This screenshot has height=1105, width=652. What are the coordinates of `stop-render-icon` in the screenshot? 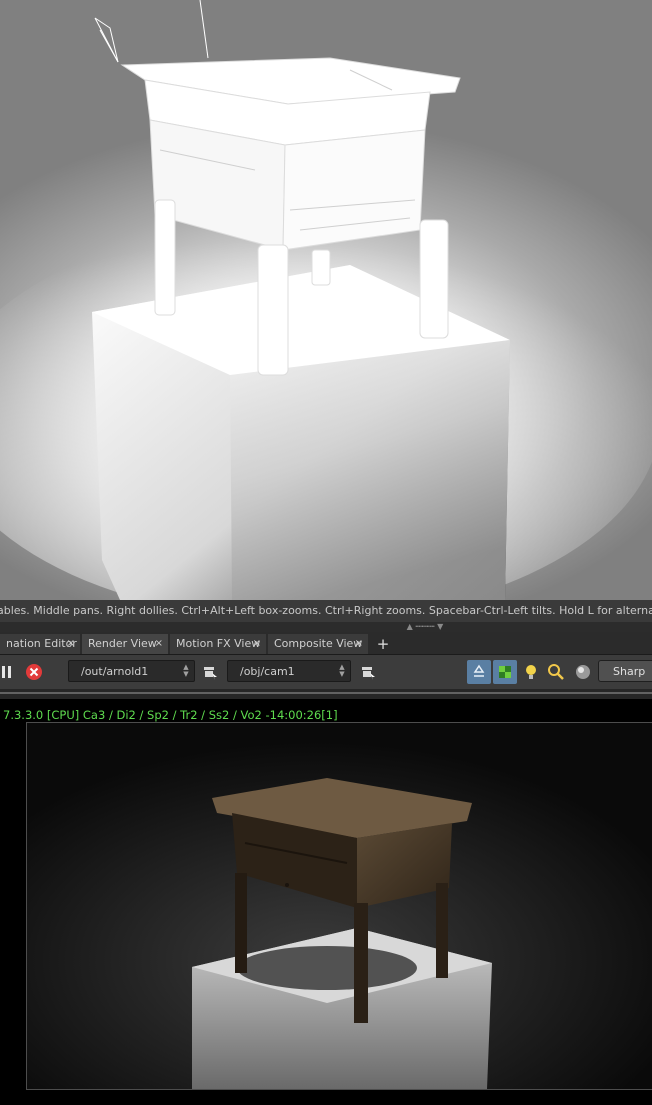 It's located at (34, 672).